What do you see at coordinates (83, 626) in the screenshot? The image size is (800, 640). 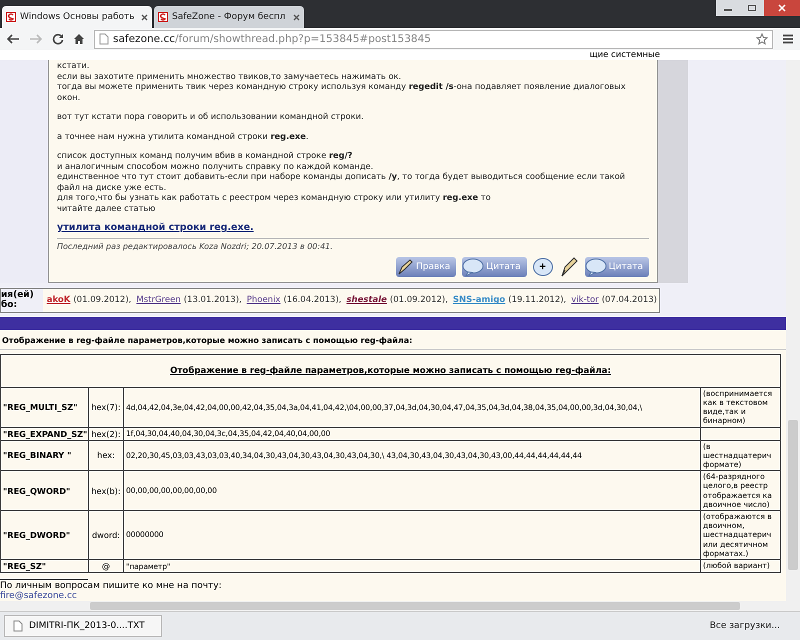 I see `download-item: DIMITRI-ПК_2013-0....TXT` at bounding box center [83, 626].